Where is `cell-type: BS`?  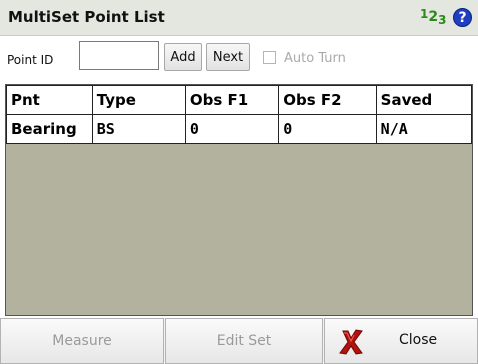 cell-type: BS is located at coordinates (138, 129).